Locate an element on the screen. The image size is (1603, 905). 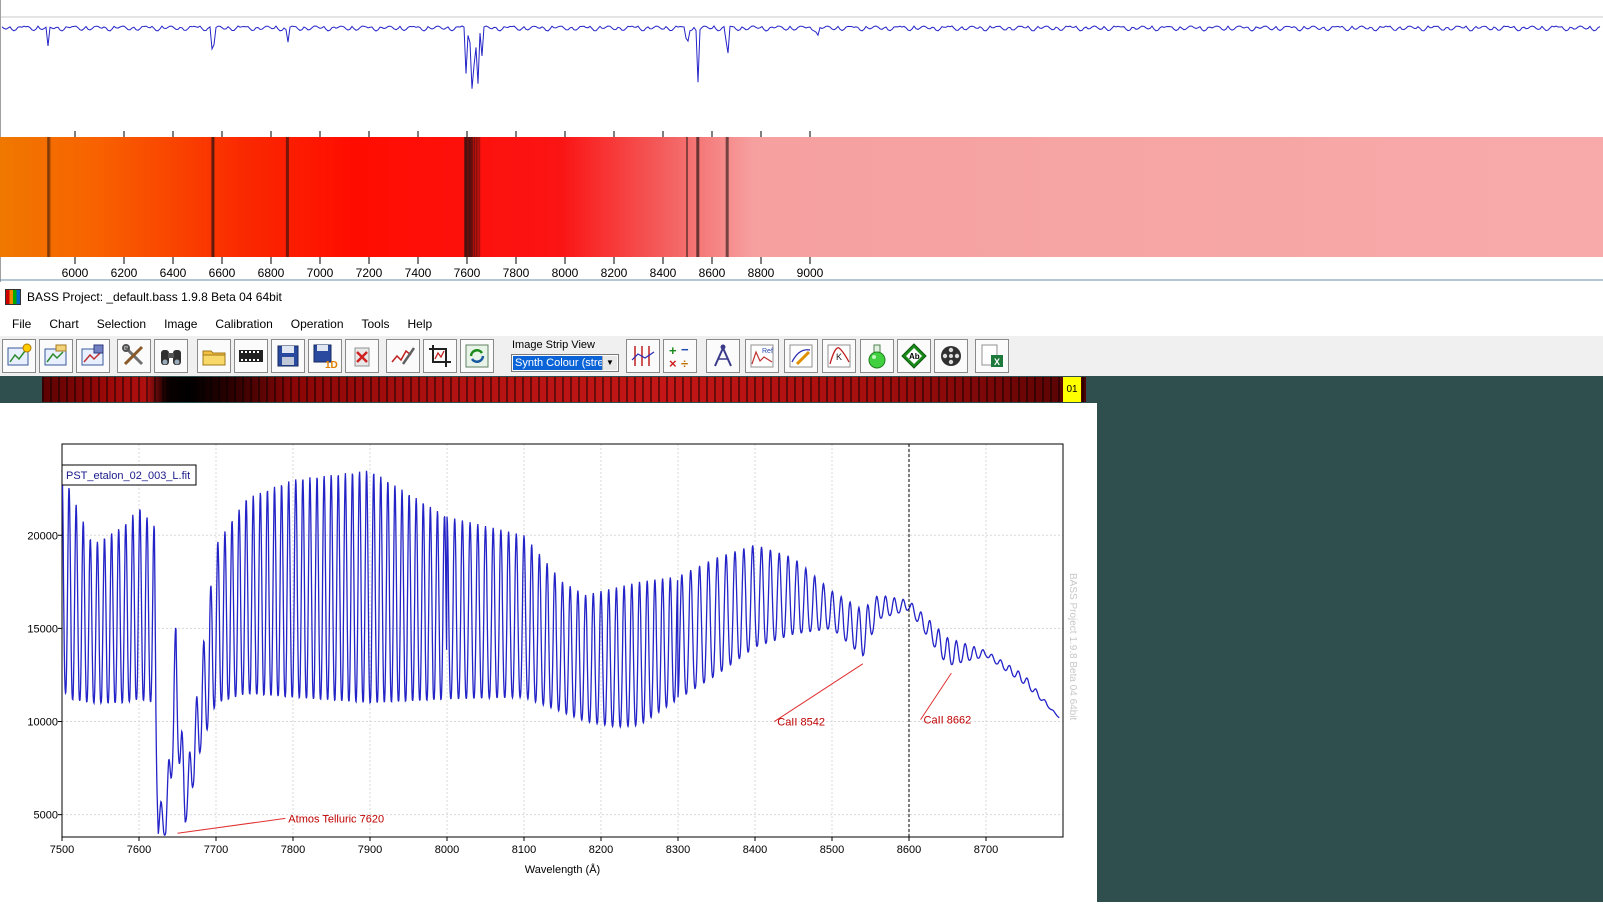
annotation-label: Atmos Telluric 7620 is located at coordinates (336, 819).